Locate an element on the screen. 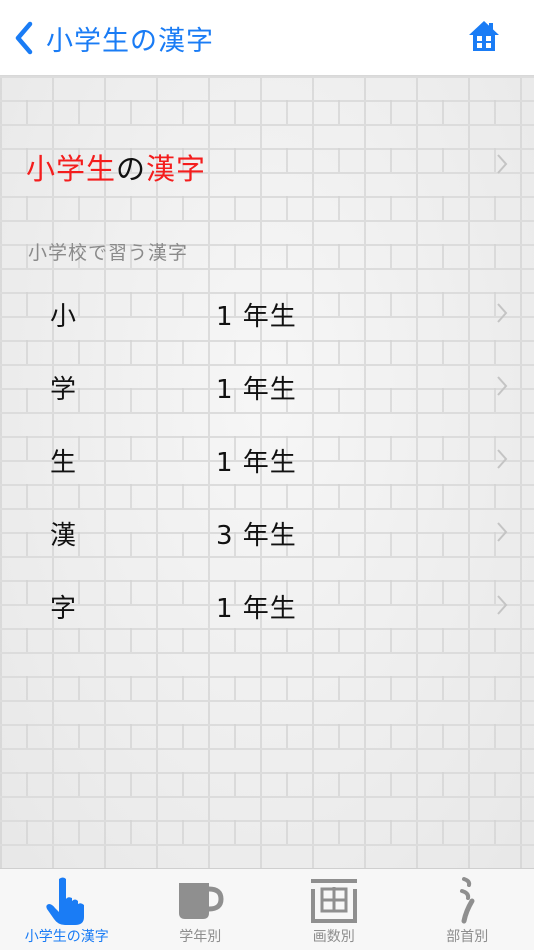 This screenshot has width=534, height=950. item-kanji: 字 is located at coordinates (63, 609).